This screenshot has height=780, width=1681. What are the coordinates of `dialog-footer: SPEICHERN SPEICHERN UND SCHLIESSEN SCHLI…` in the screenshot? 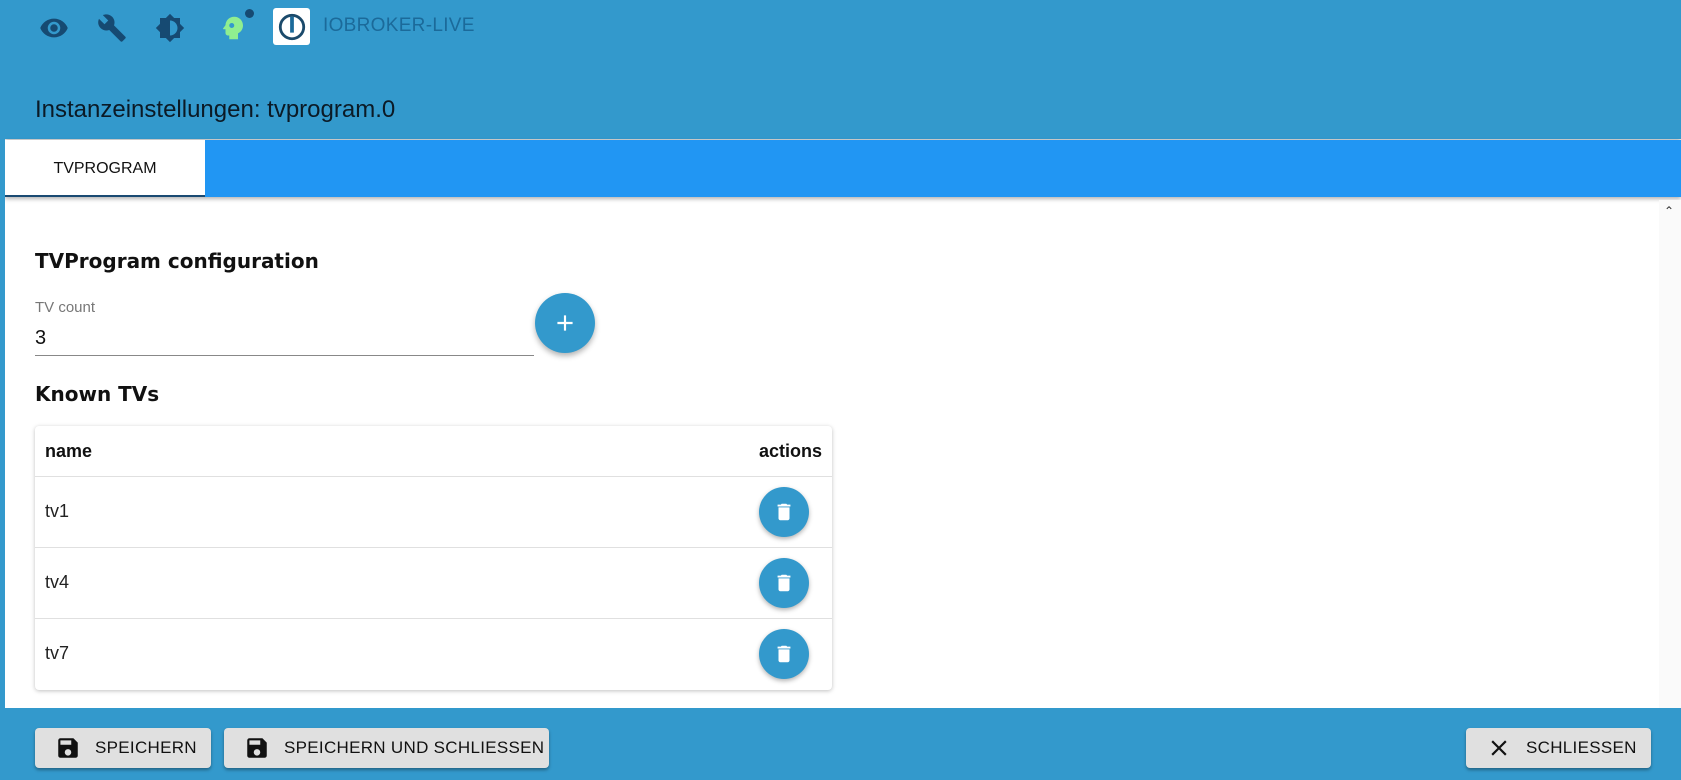 It's located at (843, 744).